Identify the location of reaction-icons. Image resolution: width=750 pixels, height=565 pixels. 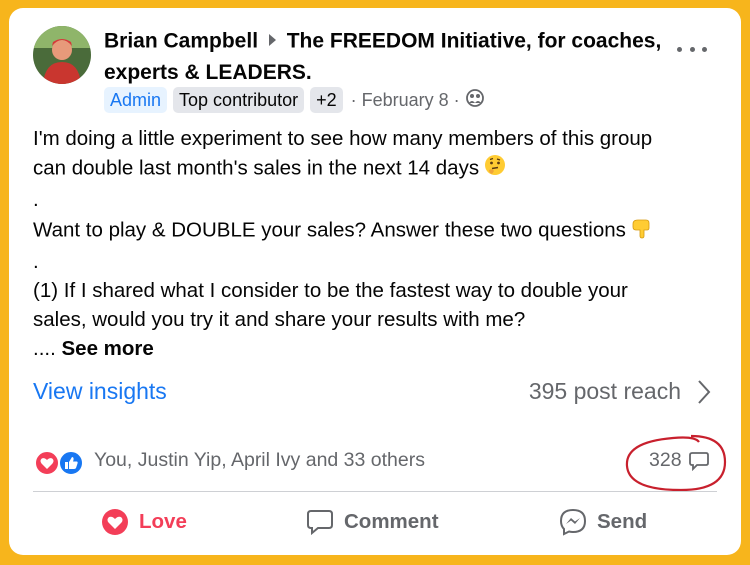
(60, 463).